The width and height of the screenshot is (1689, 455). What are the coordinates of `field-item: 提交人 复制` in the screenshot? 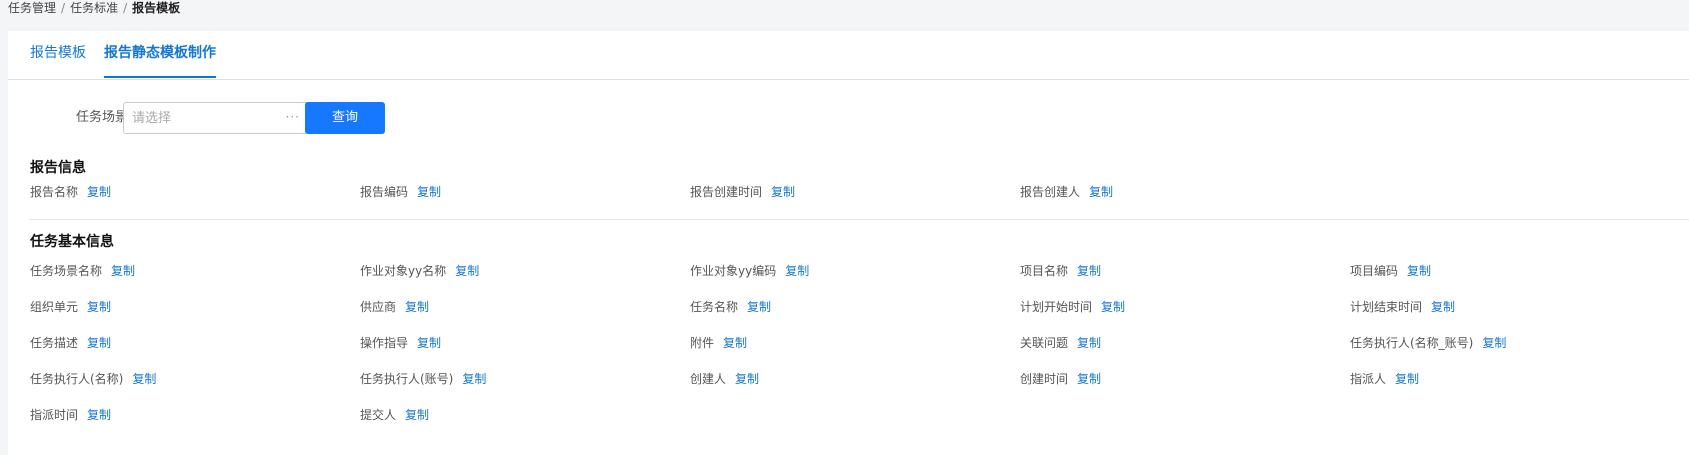 It's located at (394, 415).